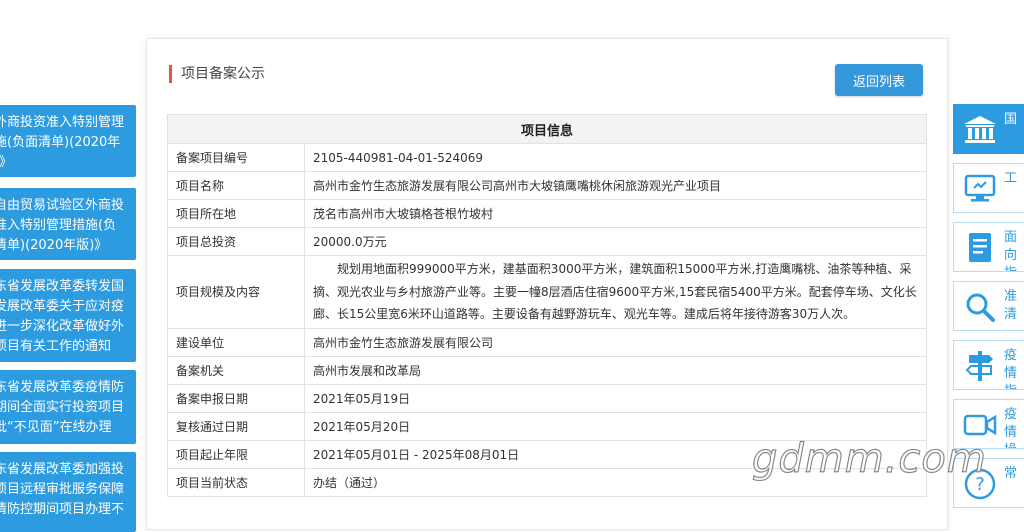 The image size is (1024, 532). Describe the element at coordinates (236, 185) in the screenshot. I see `row-label: 项目名称` at that location.